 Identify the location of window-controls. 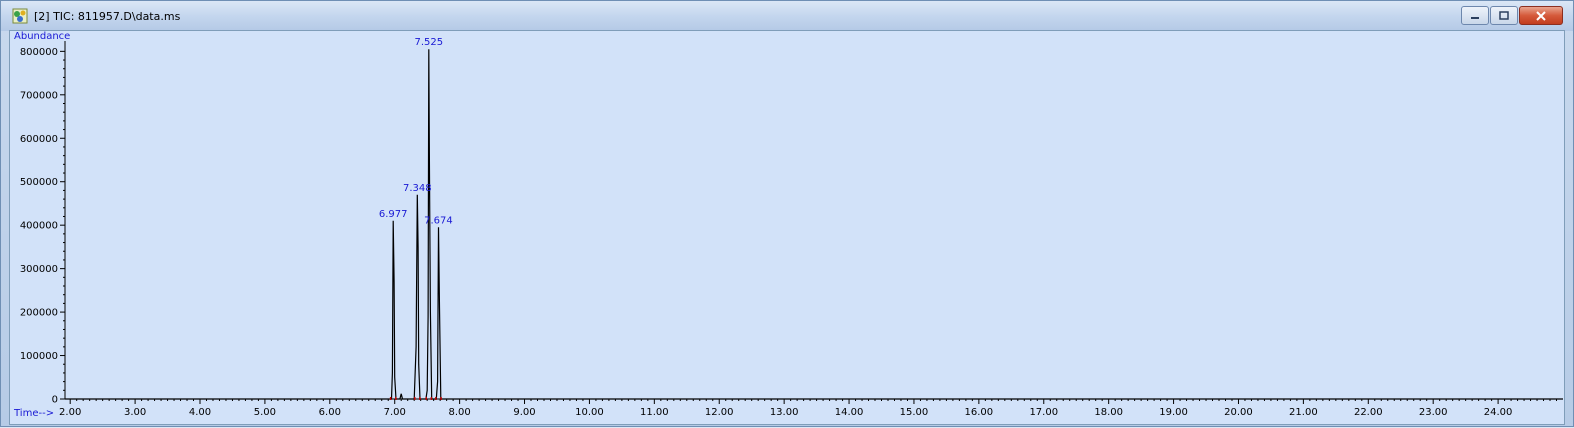
(1511, 15).